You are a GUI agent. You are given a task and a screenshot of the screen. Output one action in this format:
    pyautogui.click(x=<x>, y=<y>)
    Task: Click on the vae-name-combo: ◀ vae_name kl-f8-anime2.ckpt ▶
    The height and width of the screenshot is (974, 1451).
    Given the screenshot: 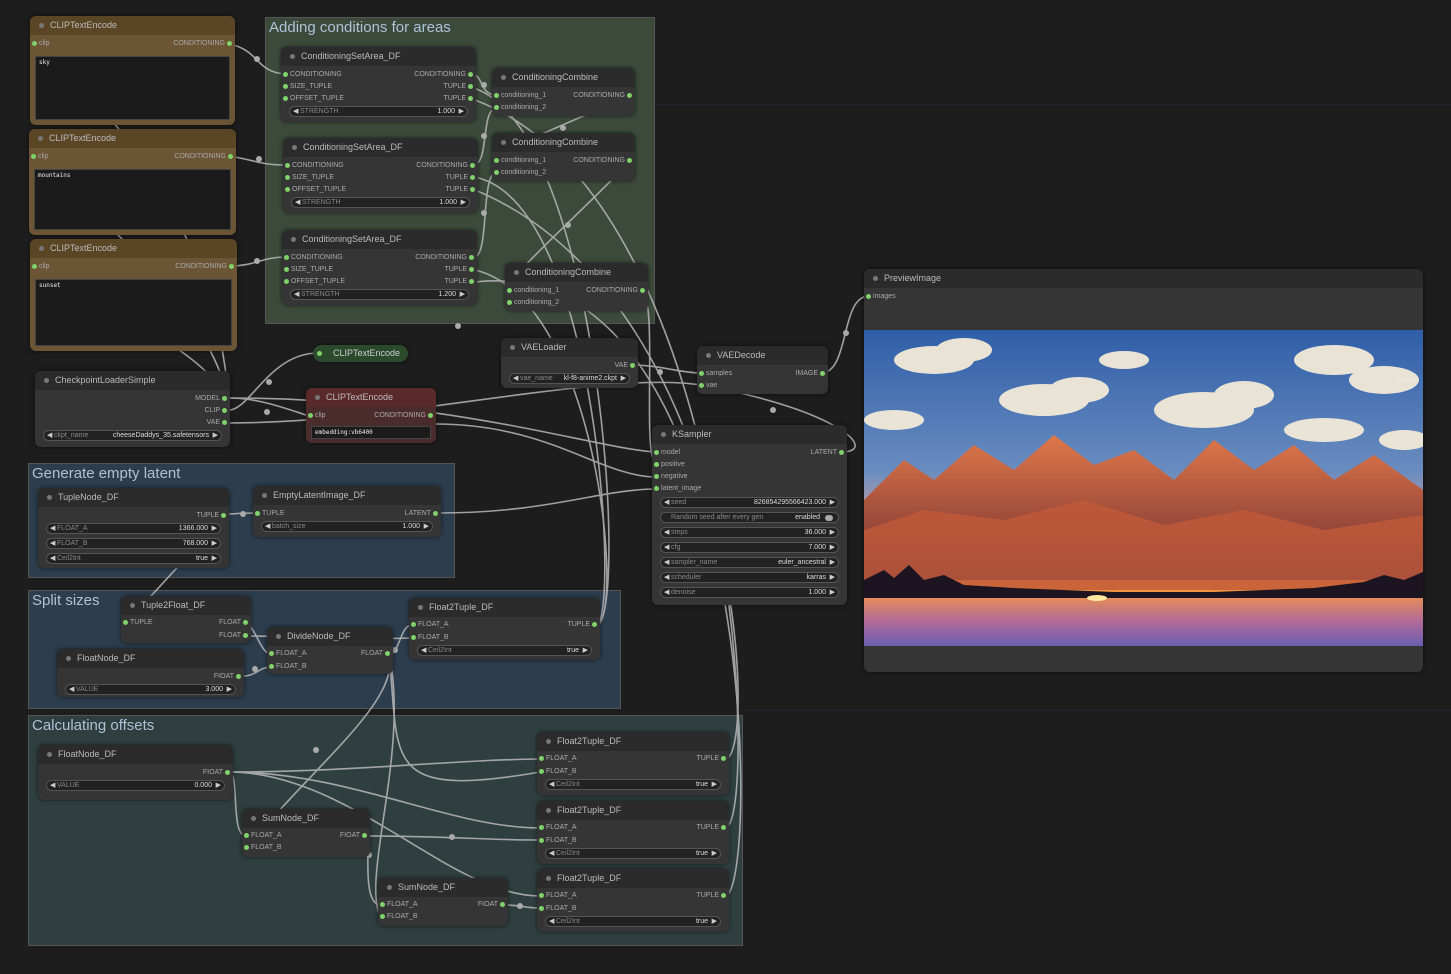 What is the action you would take?
    pyautogui.click(x=569, y=378)
    